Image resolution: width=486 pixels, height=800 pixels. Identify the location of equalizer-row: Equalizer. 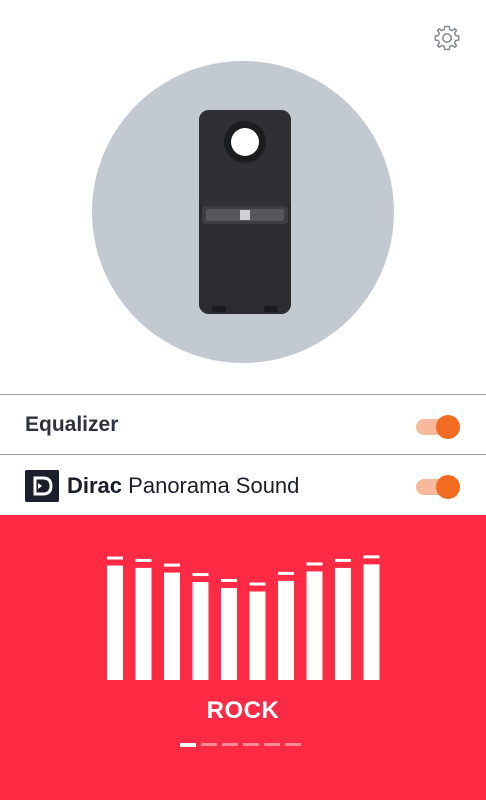
(243, 425).